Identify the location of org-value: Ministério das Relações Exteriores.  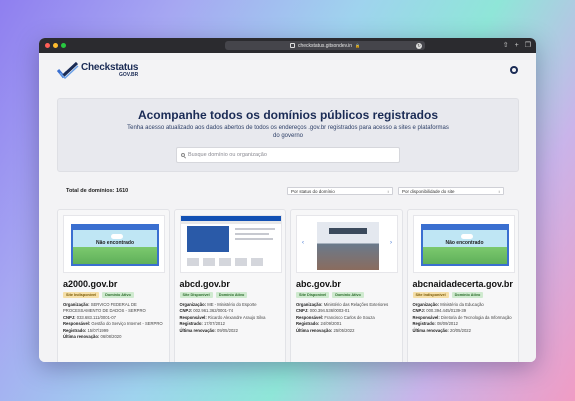
(356, 304).